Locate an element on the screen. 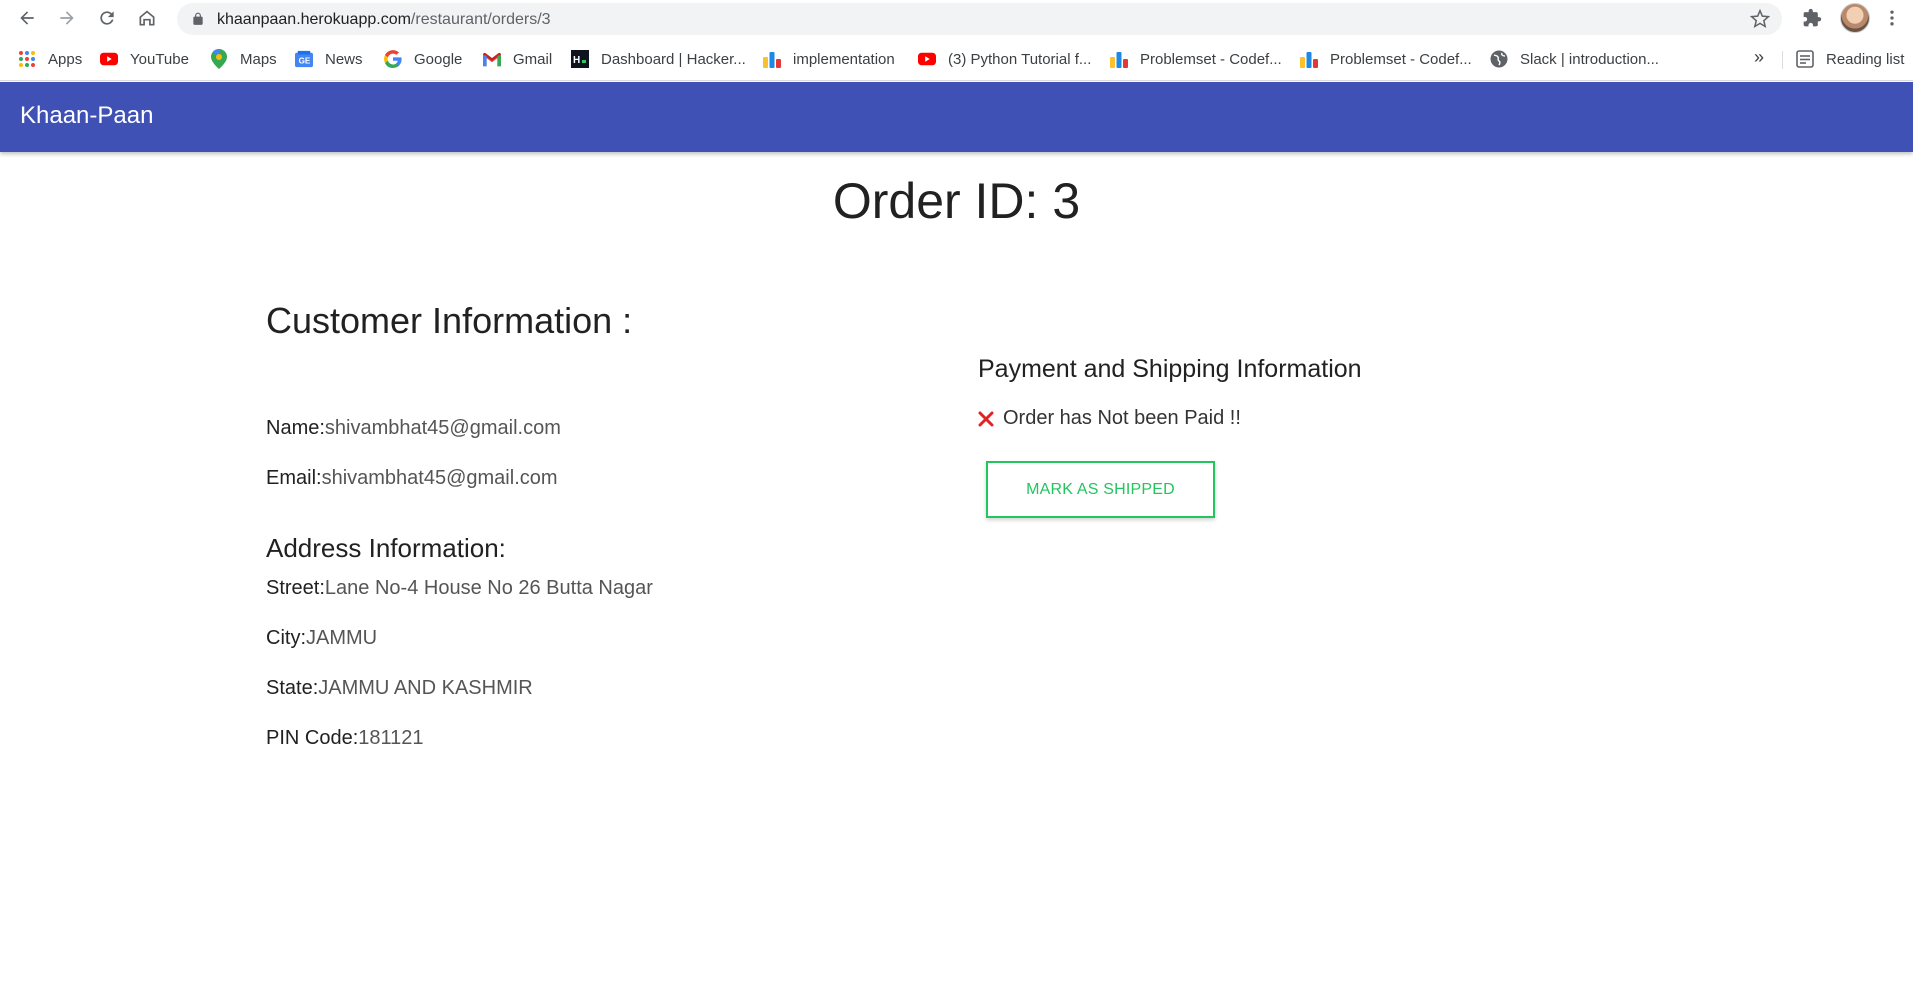 This screenshot has width=1913, height=981. globe-icon is located at coordinates (1499, 59).